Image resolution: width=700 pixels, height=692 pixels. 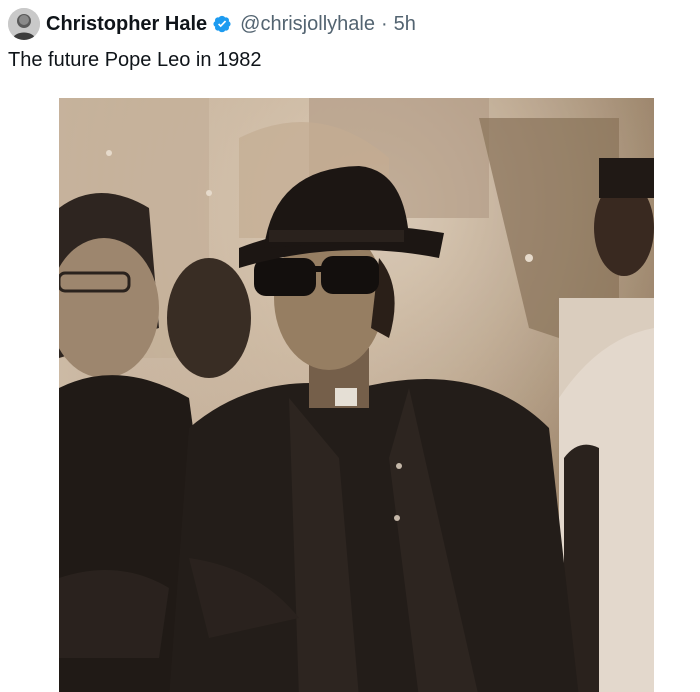 I want to click on avatar-image, so click(x=24, y=24).